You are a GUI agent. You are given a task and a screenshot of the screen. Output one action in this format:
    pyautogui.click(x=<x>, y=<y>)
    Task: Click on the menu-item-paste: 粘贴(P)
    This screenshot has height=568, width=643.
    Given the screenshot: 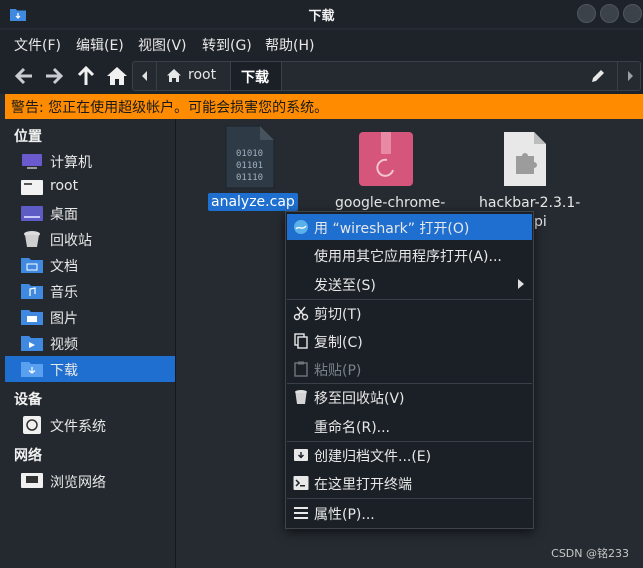 What is the action you would take?
    pyautogui.click(x=409, y=369)
    